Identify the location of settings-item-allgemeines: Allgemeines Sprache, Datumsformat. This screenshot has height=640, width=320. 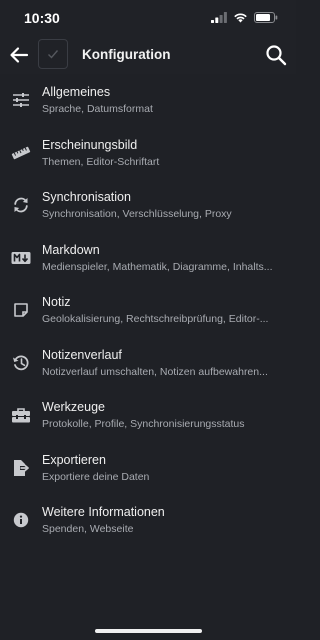
(148, 100).